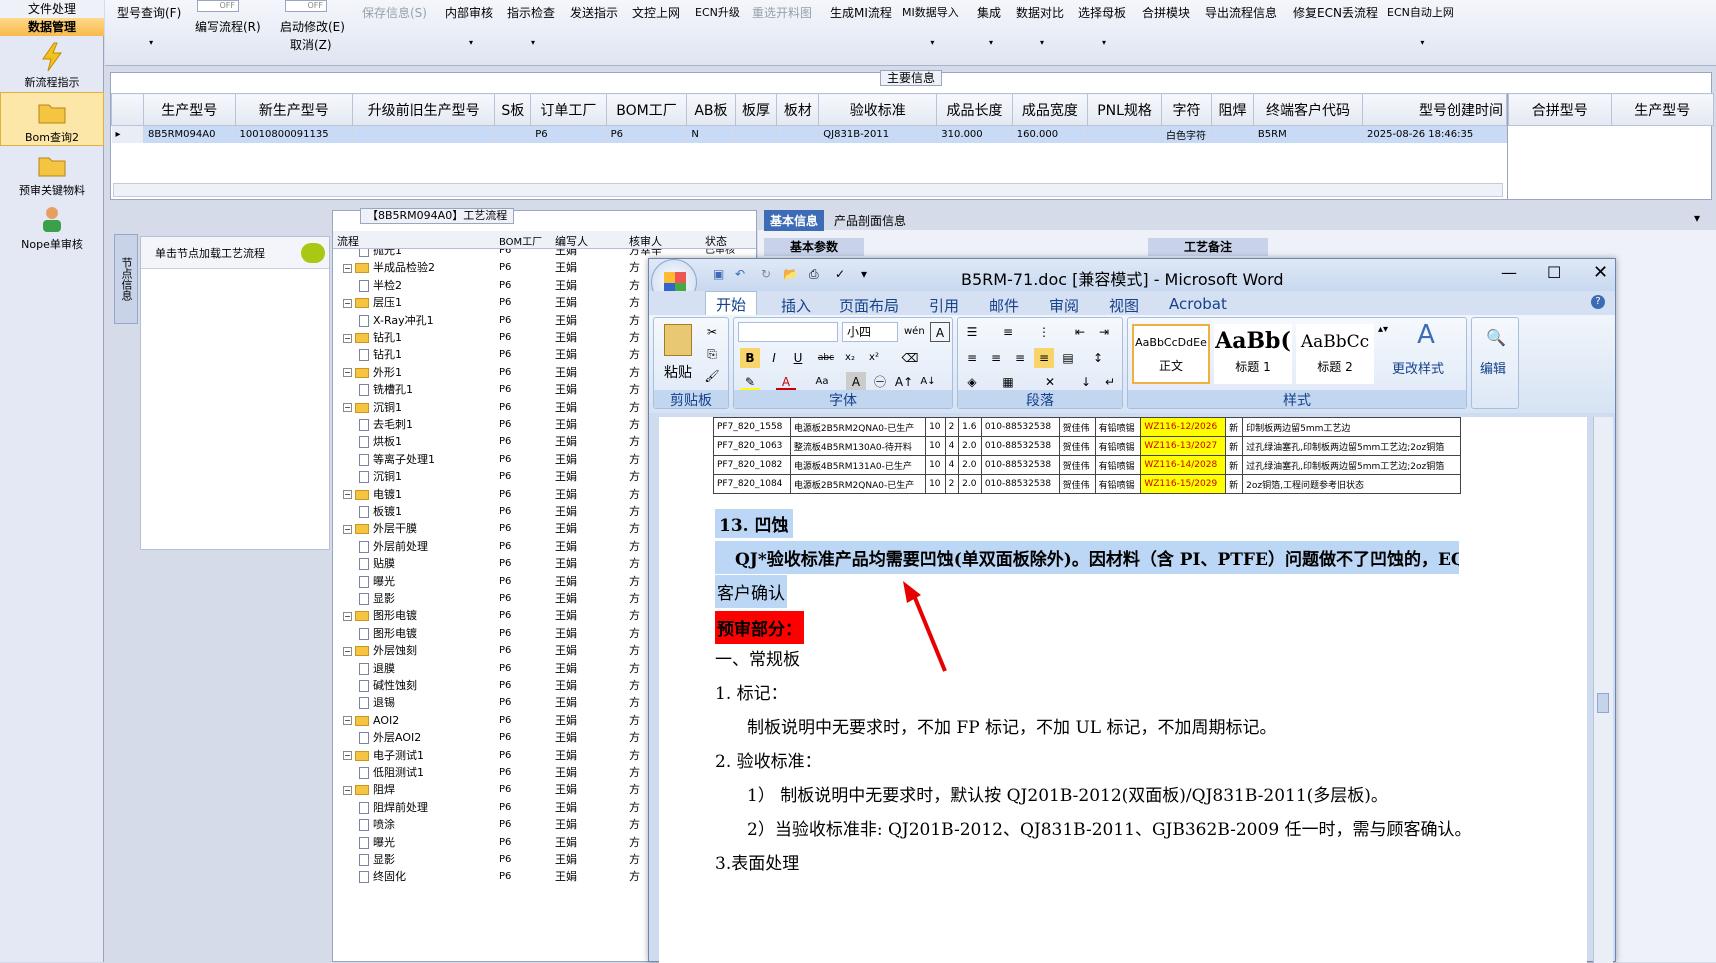 This screenshot has width=1716, height=963. Describe the element at coordinates (1068, 358) in the screenshot. I see `distribute-icon: ▤` at that location.